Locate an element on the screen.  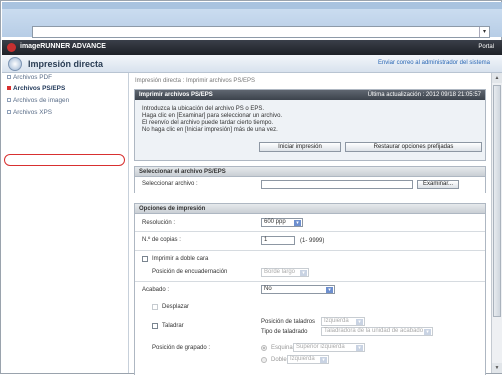
corner-label: Esquina is located at coordinates (282, 348).